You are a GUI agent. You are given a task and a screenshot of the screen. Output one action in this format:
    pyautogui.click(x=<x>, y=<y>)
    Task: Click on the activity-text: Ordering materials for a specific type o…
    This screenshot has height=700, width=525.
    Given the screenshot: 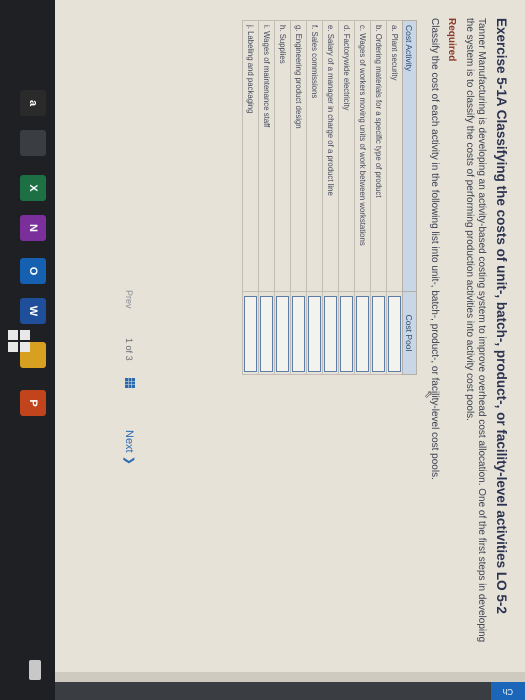 What is the action you would take?
    pyautogui.click(x=378, y=115)
    